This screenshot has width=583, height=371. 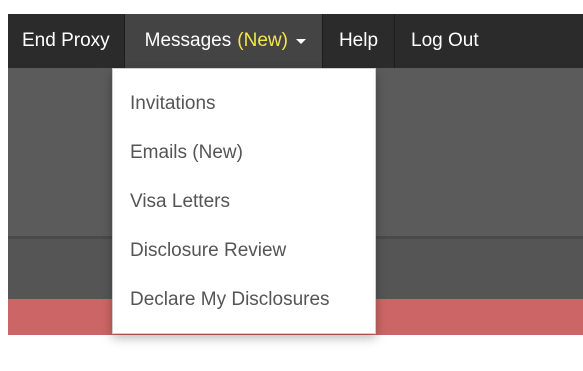 What do you see at coordinates (230, 299) in the screenshot?
I see `menu-item-label: Declare My Disclosures` at bounding box center [230, 299].